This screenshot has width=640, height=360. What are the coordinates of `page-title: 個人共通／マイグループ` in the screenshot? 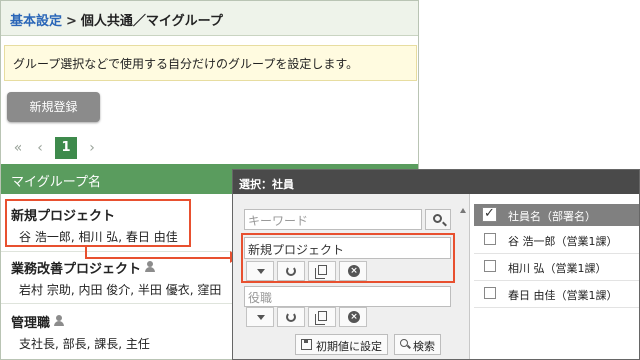 It's located at (151, 21).